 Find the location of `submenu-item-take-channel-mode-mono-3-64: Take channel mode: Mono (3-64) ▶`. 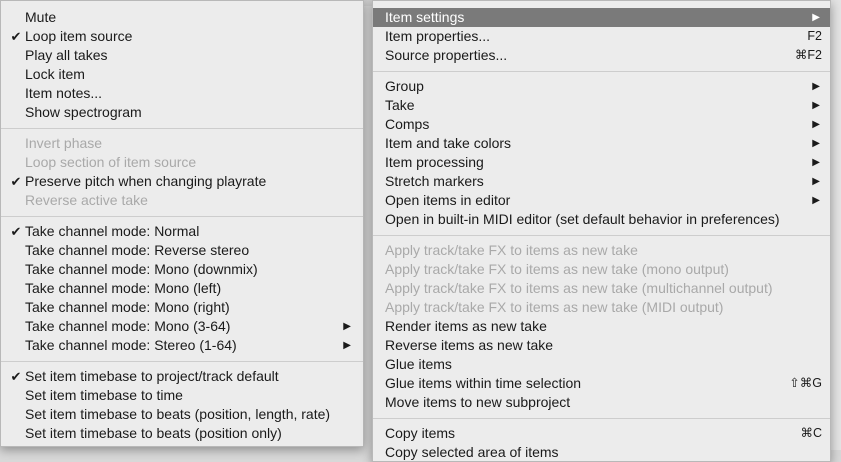

submenu-item-take-channel-mode-mono-3-64: Take channel mode: Mono (3-64) ▶ is located at coordinates (182, 326).